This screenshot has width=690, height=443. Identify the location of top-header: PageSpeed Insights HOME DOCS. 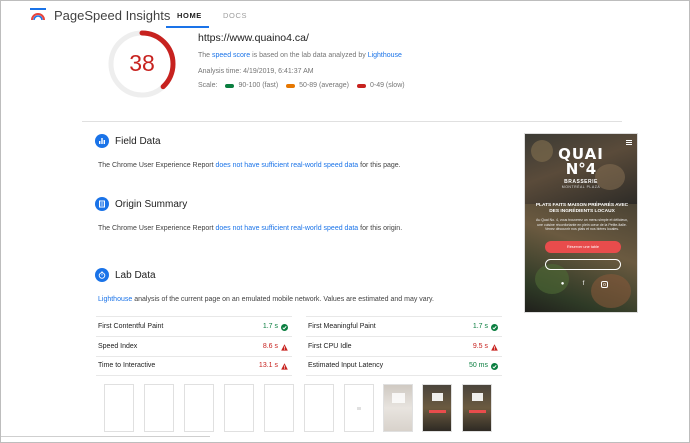
(345, 15).